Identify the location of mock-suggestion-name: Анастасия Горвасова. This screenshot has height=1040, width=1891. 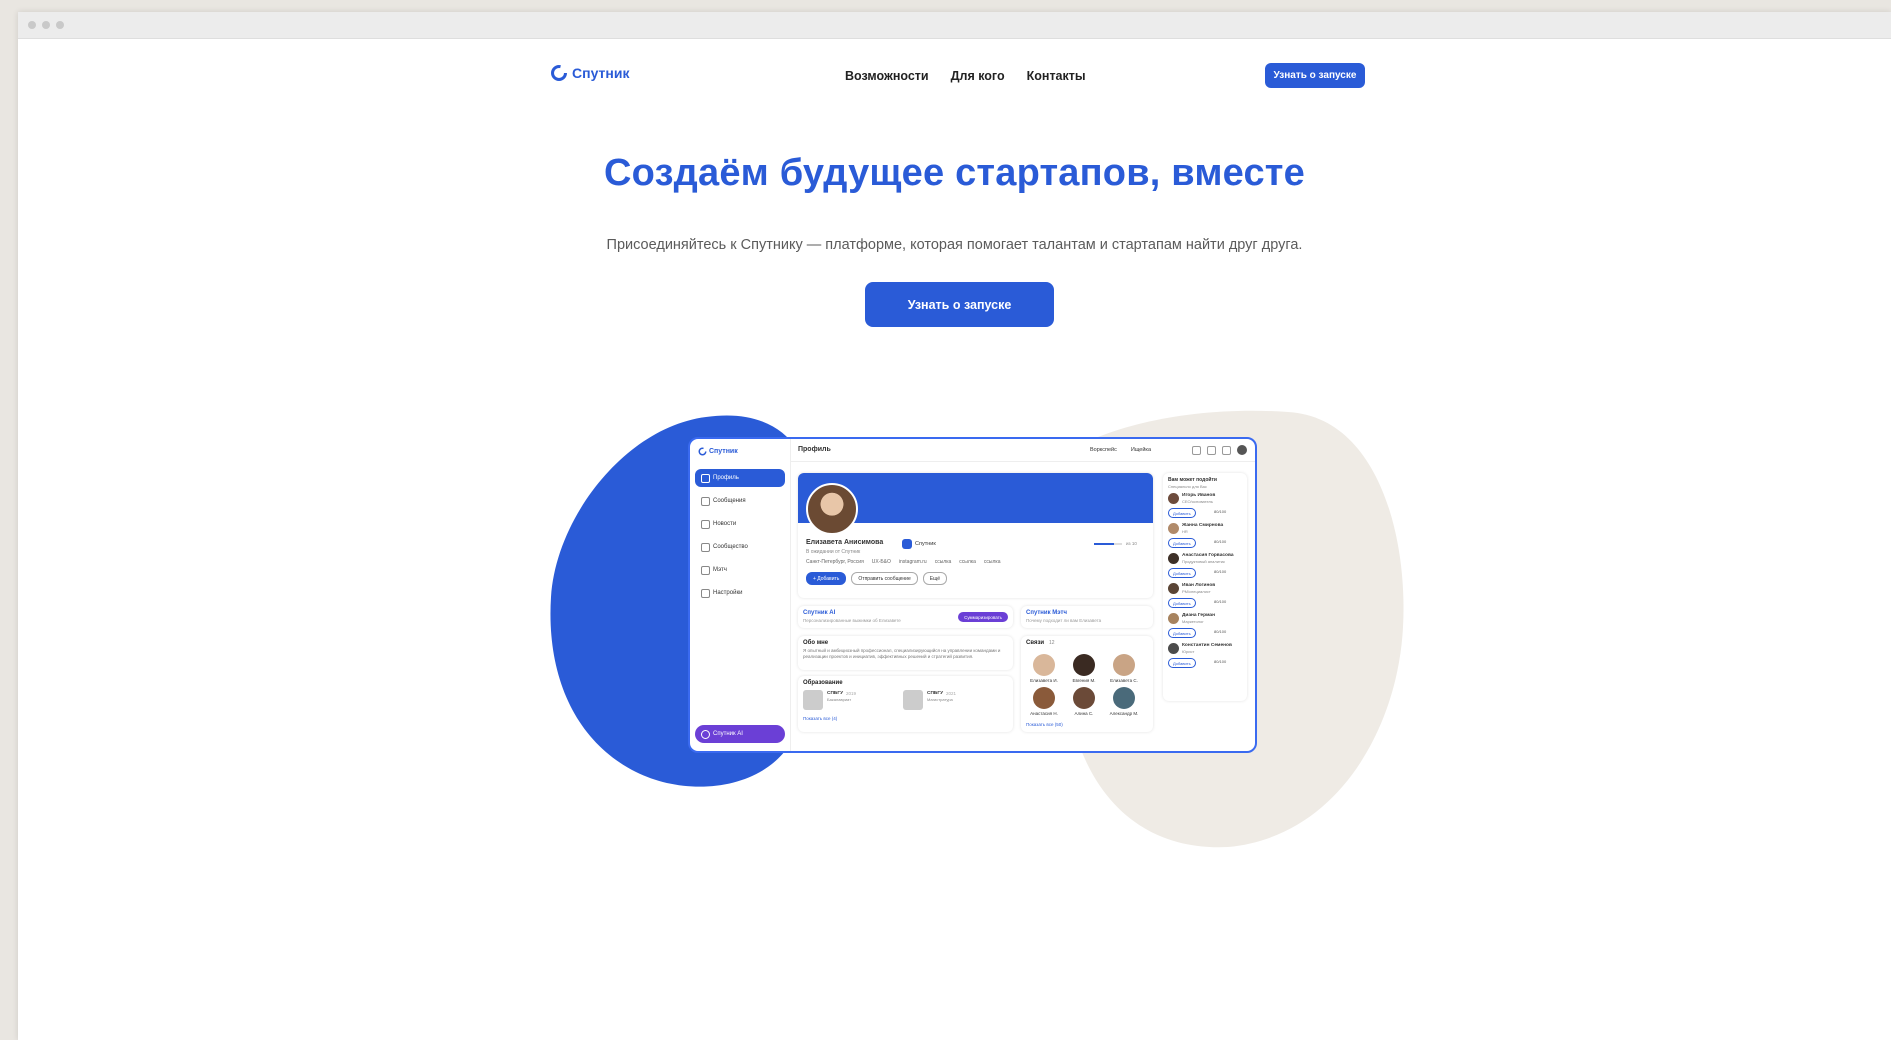
(1208, 555).